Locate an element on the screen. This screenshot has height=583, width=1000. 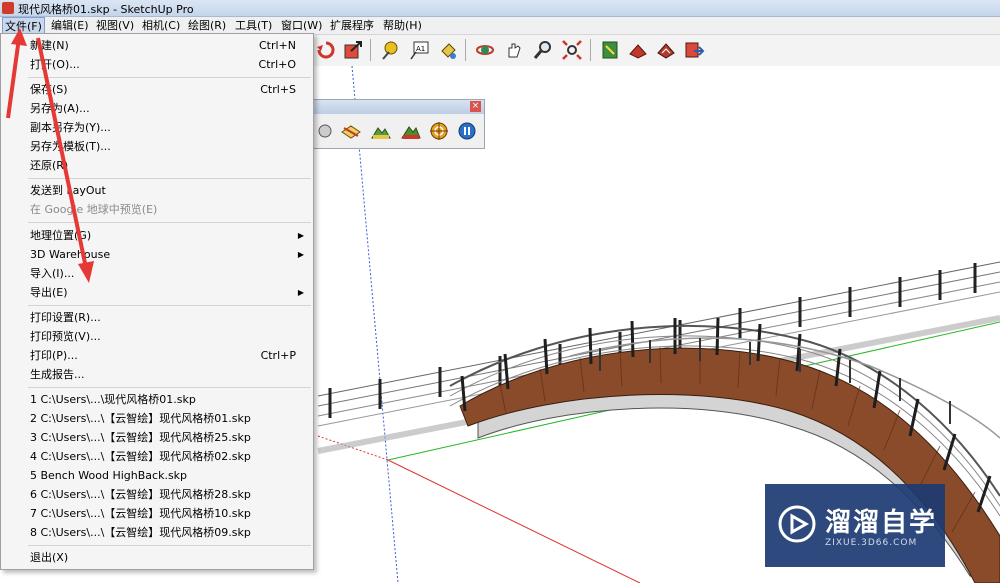
sphere-icon is located at coordinates (325, 131).